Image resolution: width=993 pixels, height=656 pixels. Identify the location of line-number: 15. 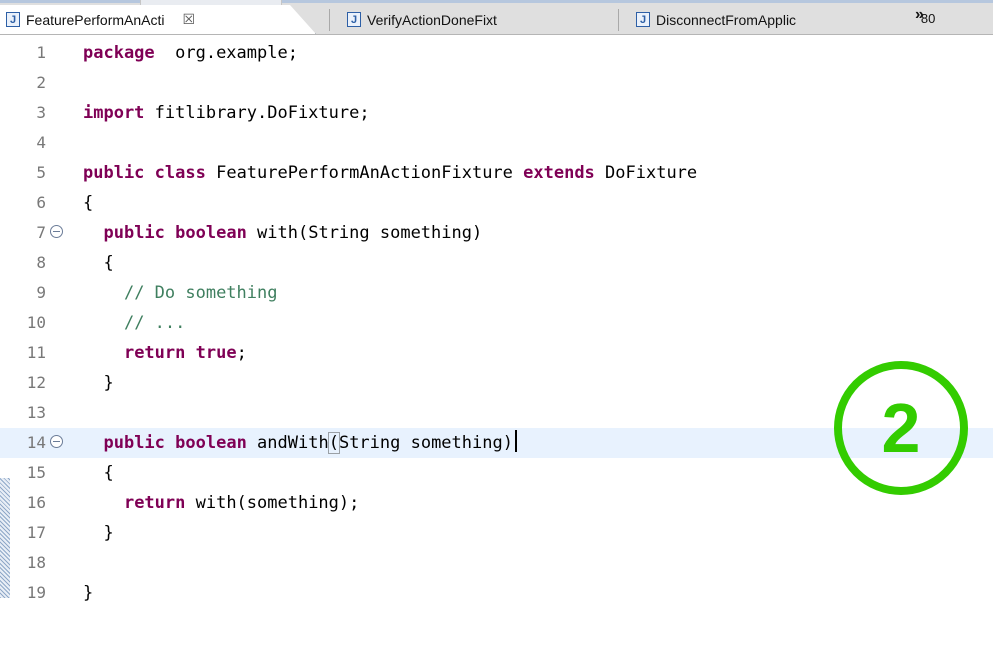
(36, 472).